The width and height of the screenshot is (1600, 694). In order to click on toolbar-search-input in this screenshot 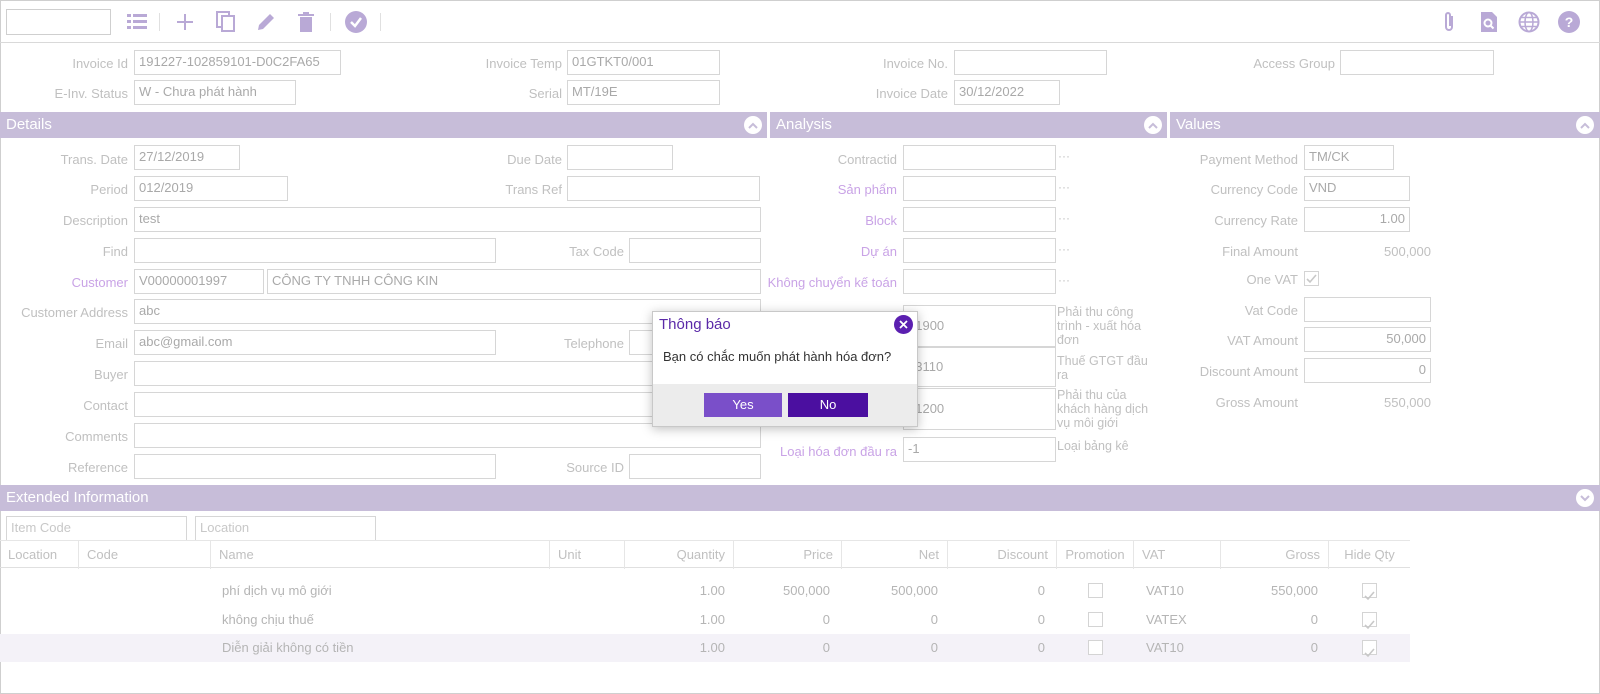, I will do `click(58, 22)`.